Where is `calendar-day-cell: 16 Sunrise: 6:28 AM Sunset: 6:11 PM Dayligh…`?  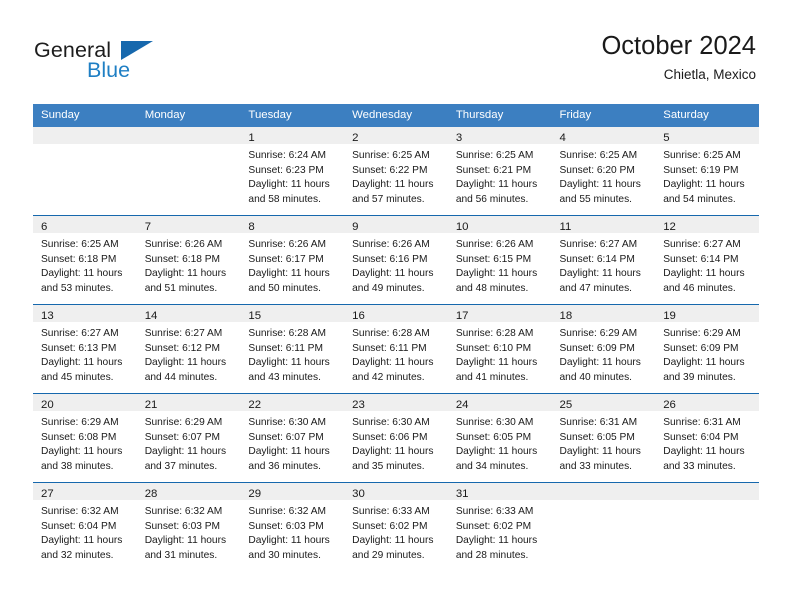 calendar-day-cell: 16 Sunrise: 6:28 AM Sunset: 6:11 PM Dayligh… is located at coordinates (396, 349).